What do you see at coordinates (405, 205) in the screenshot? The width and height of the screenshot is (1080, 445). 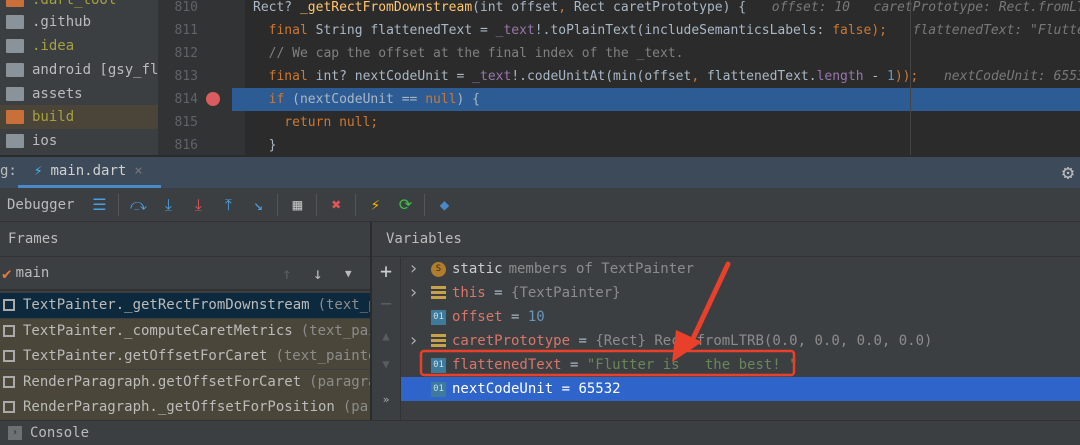 I see `hot-restart-icon: ⟳` at bounding box center [405, 205].